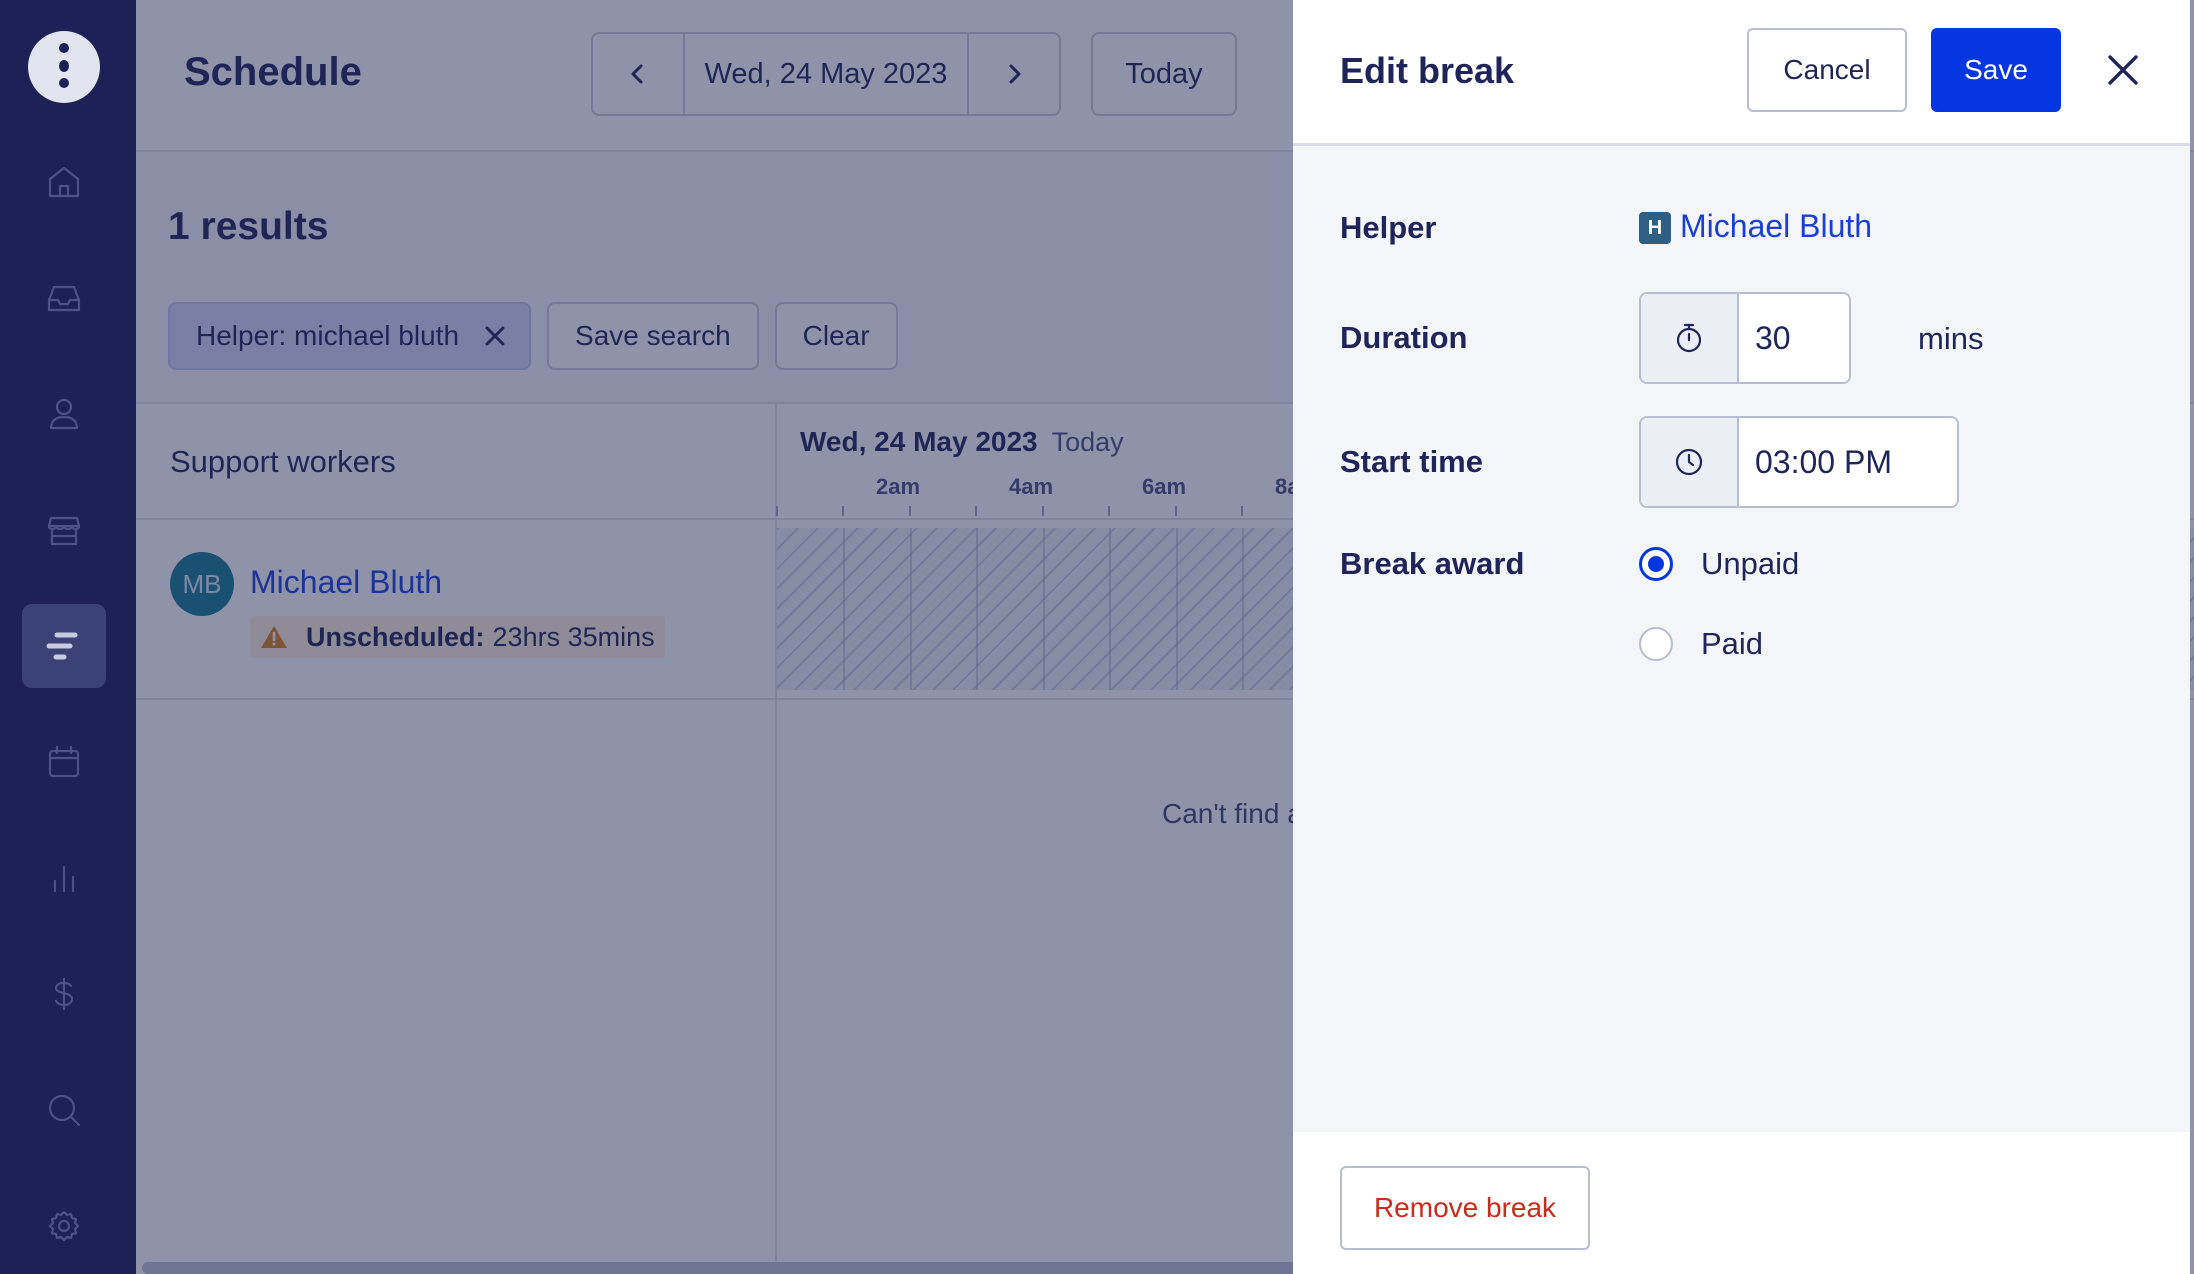  What do you see at coordinates (1656, 644) in the screenshot?
I see `paid-radio` at bounding box center [1656, 644].